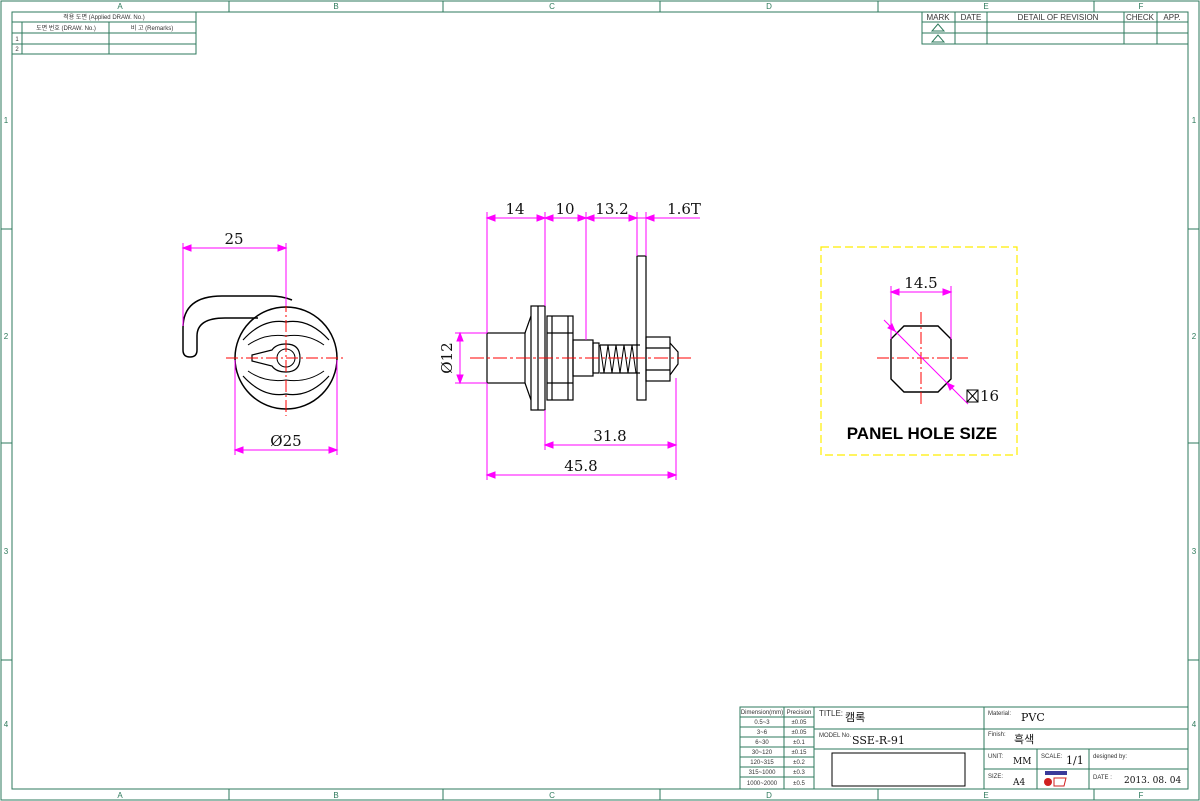  What do you see at coordinates (641, 328) in the screenshot?
I see `side-view-panel-plate` at bounding box center [641, 328].